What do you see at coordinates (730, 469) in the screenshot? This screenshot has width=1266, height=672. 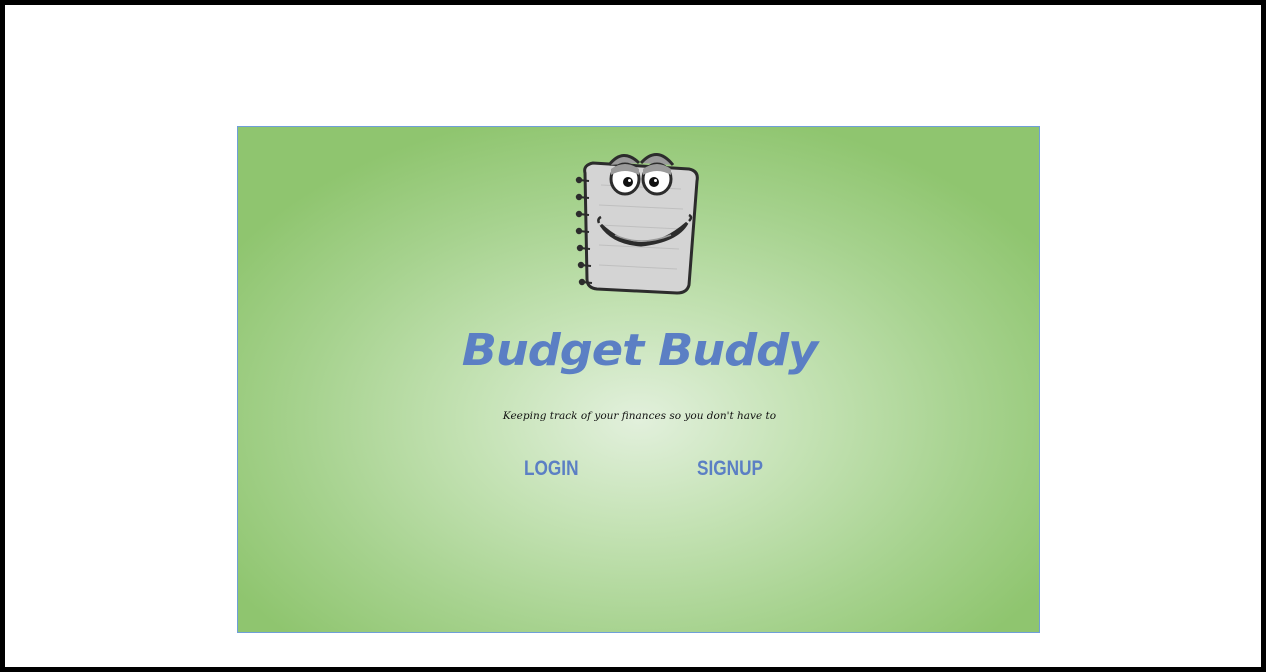 I see `signup-button: SIGNUP` at bounding box center [730, 469].